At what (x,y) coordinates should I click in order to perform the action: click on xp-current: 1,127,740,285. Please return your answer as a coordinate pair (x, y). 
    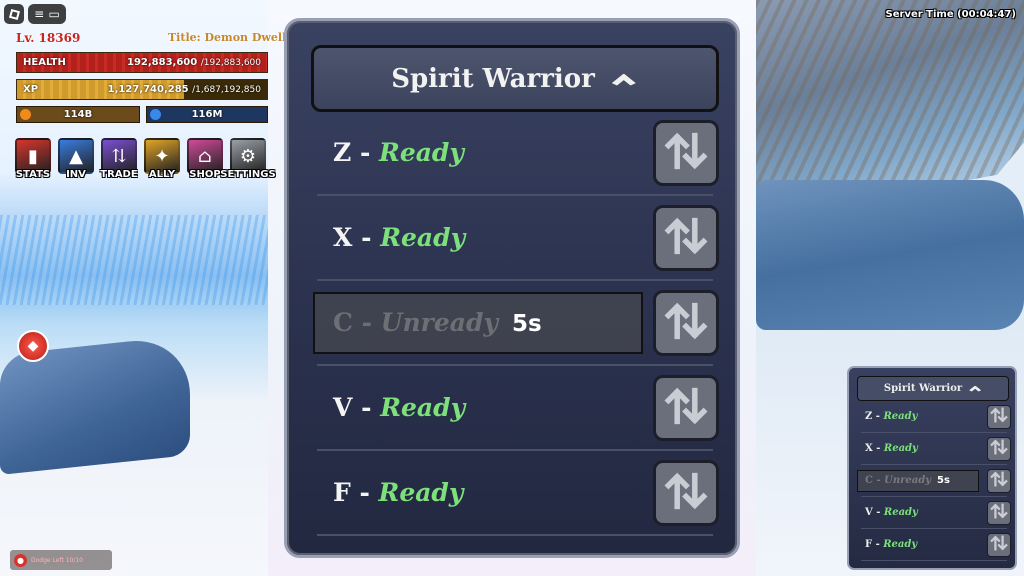
    Looking at the image, I should click on (148, 89).